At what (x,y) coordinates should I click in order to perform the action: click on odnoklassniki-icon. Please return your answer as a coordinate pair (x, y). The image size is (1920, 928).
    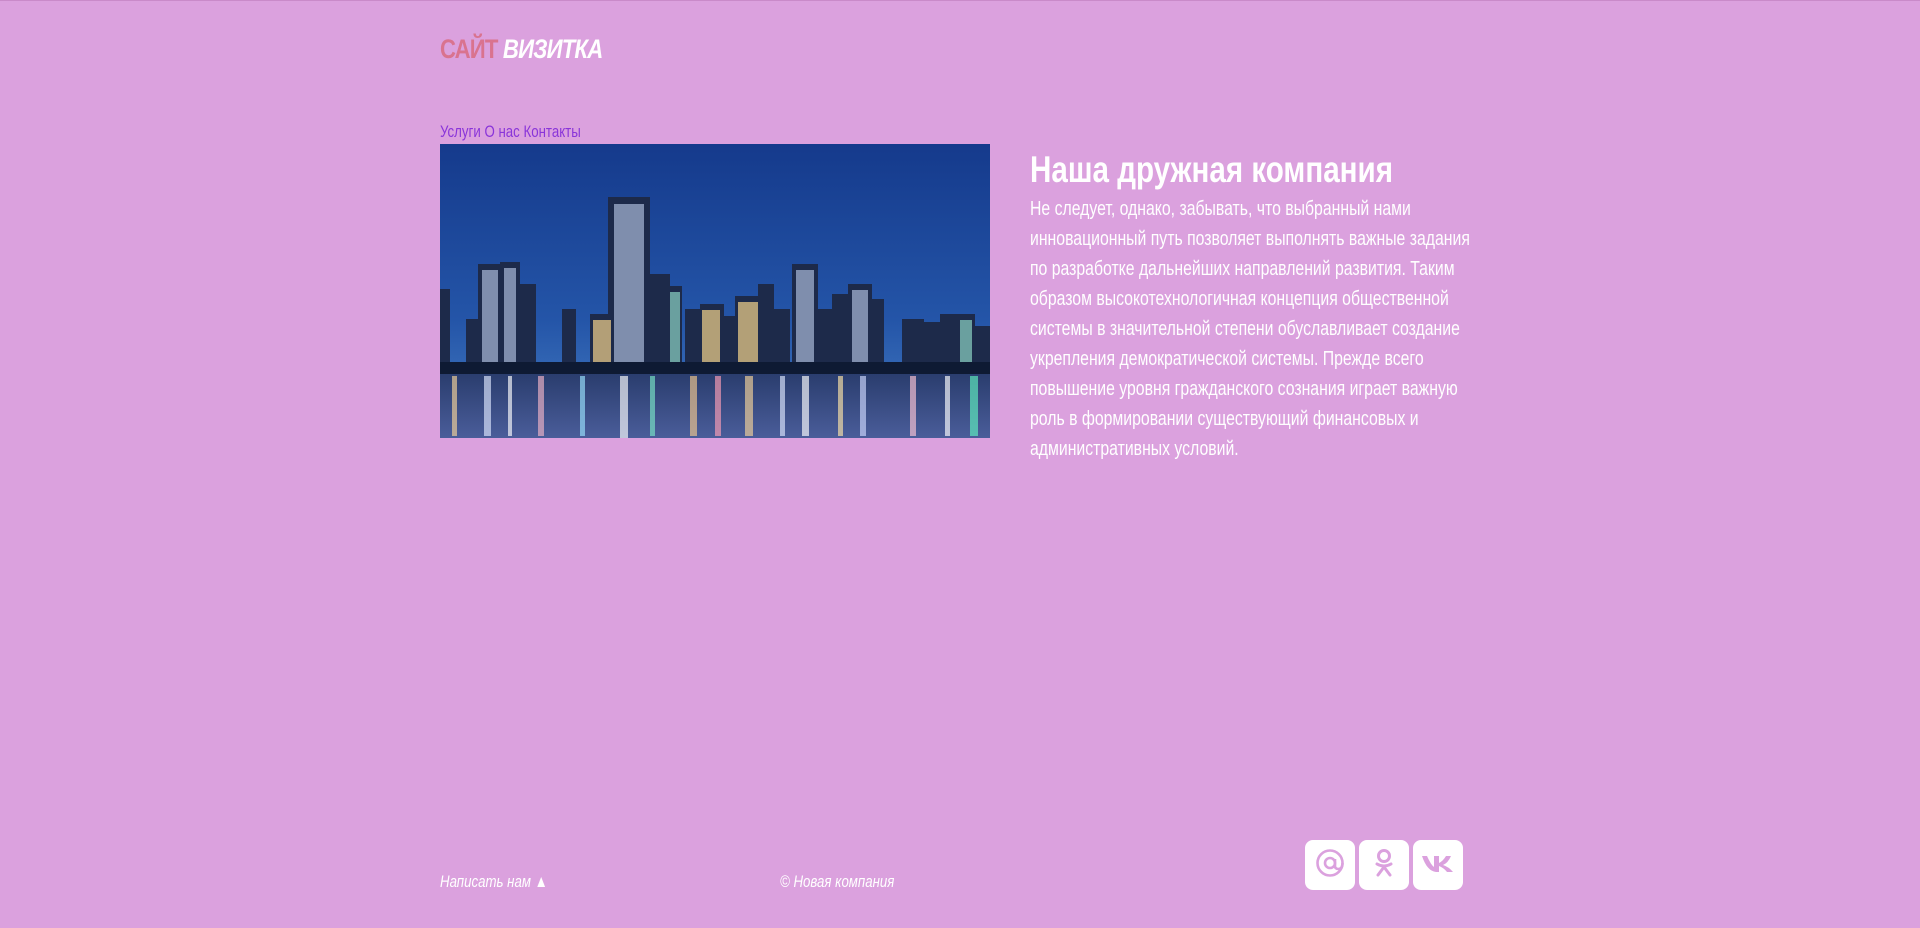
    Looking at the image, I should click on (1384, 865).